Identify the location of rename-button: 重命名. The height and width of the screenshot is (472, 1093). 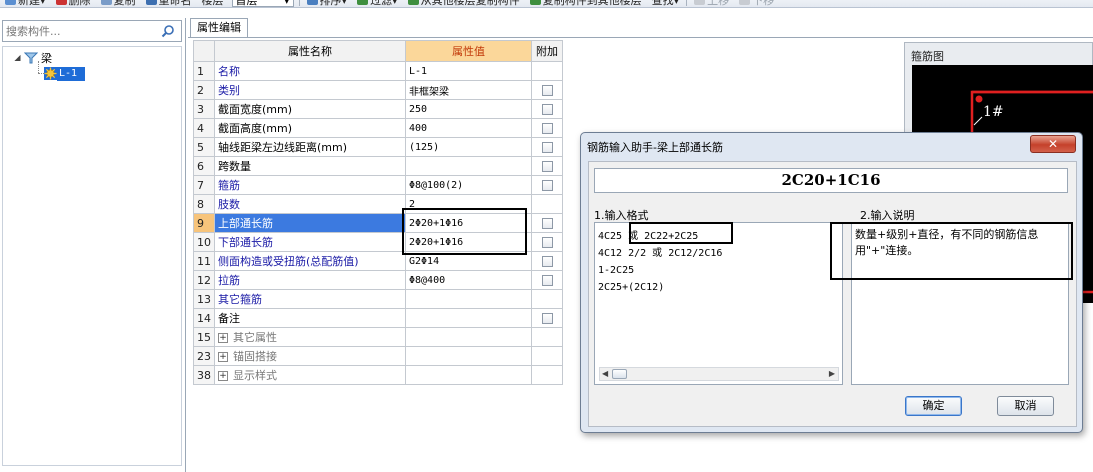
(169, 3).